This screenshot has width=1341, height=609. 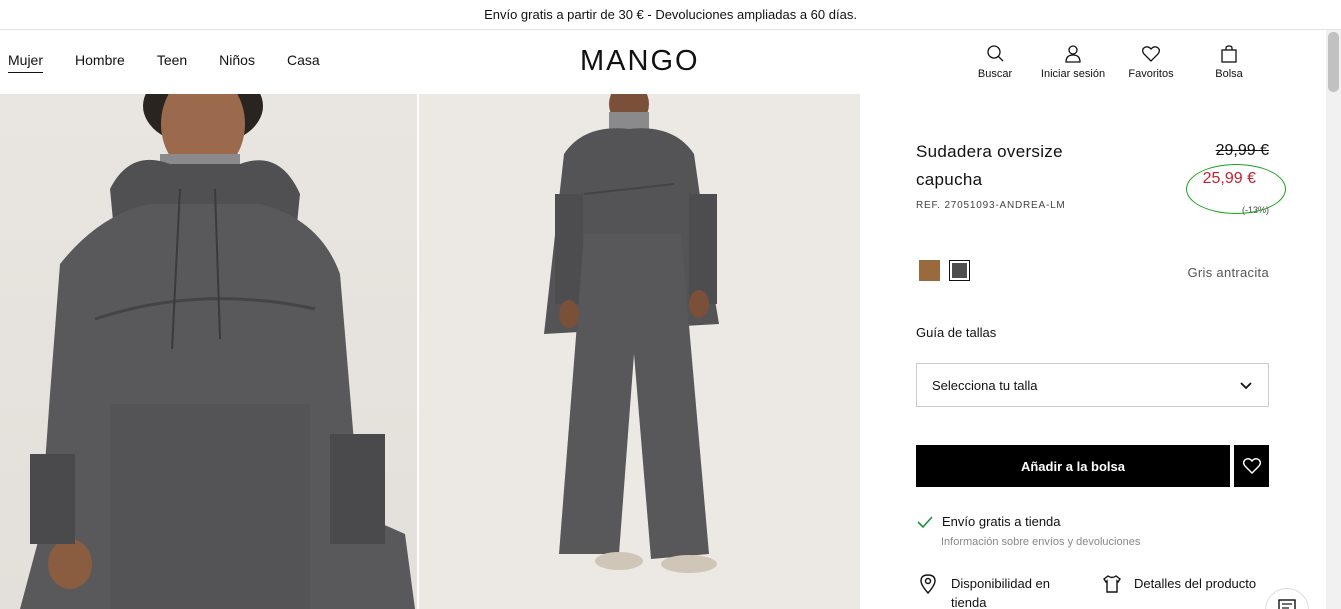 What do you see at coordinates (640, 61) in the screenshot?
I see `brand-logo: MANGO` at bounding box center [640, 61].